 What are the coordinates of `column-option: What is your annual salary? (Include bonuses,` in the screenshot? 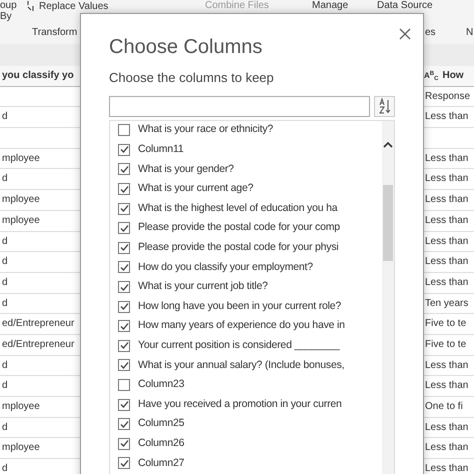 It's located at (241, 366).